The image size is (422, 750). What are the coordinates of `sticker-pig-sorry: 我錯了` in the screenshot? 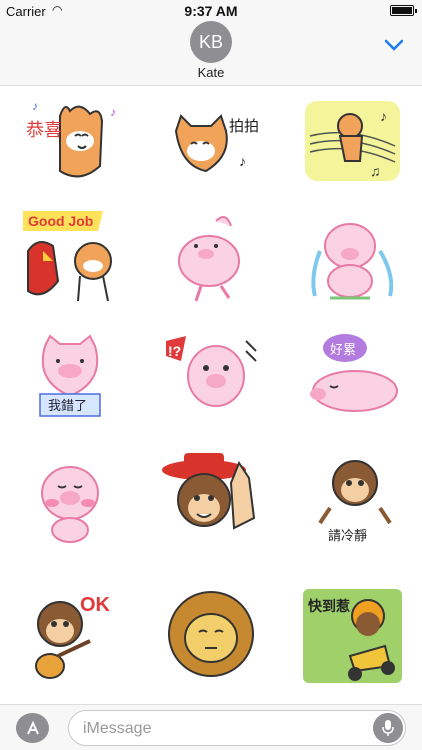 It's located at (70, 376).